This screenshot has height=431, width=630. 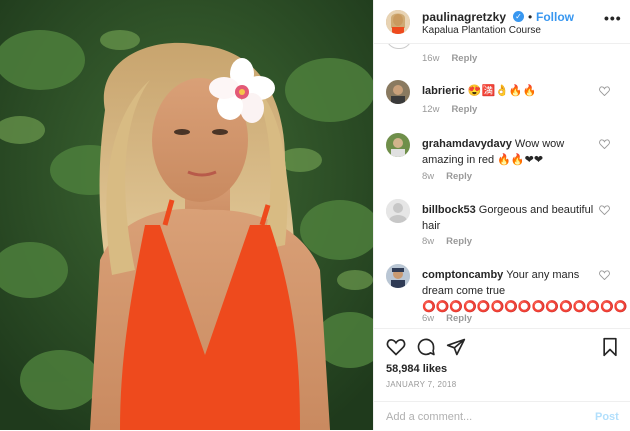 What do you see at coordinates (462, 275) in the screenshot?
I see `comment-username: comptoncamby` at bounding box center [462, 275].